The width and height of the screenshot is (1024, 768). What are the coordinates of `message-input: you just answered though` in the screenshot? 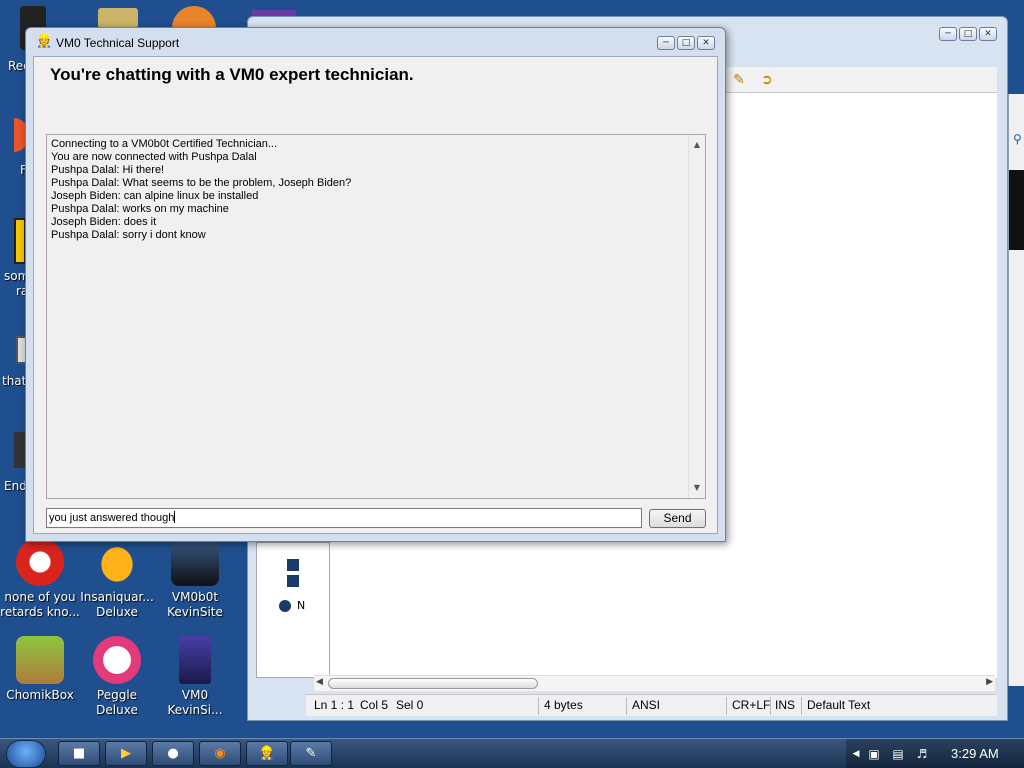 It's located at (344, 518).